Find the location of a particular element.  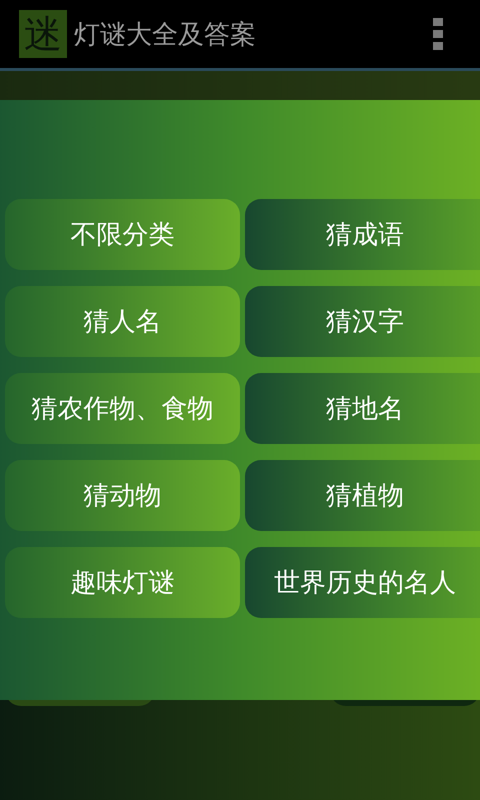

category-button: 猜汉字 is located at coordinates (362, 321).